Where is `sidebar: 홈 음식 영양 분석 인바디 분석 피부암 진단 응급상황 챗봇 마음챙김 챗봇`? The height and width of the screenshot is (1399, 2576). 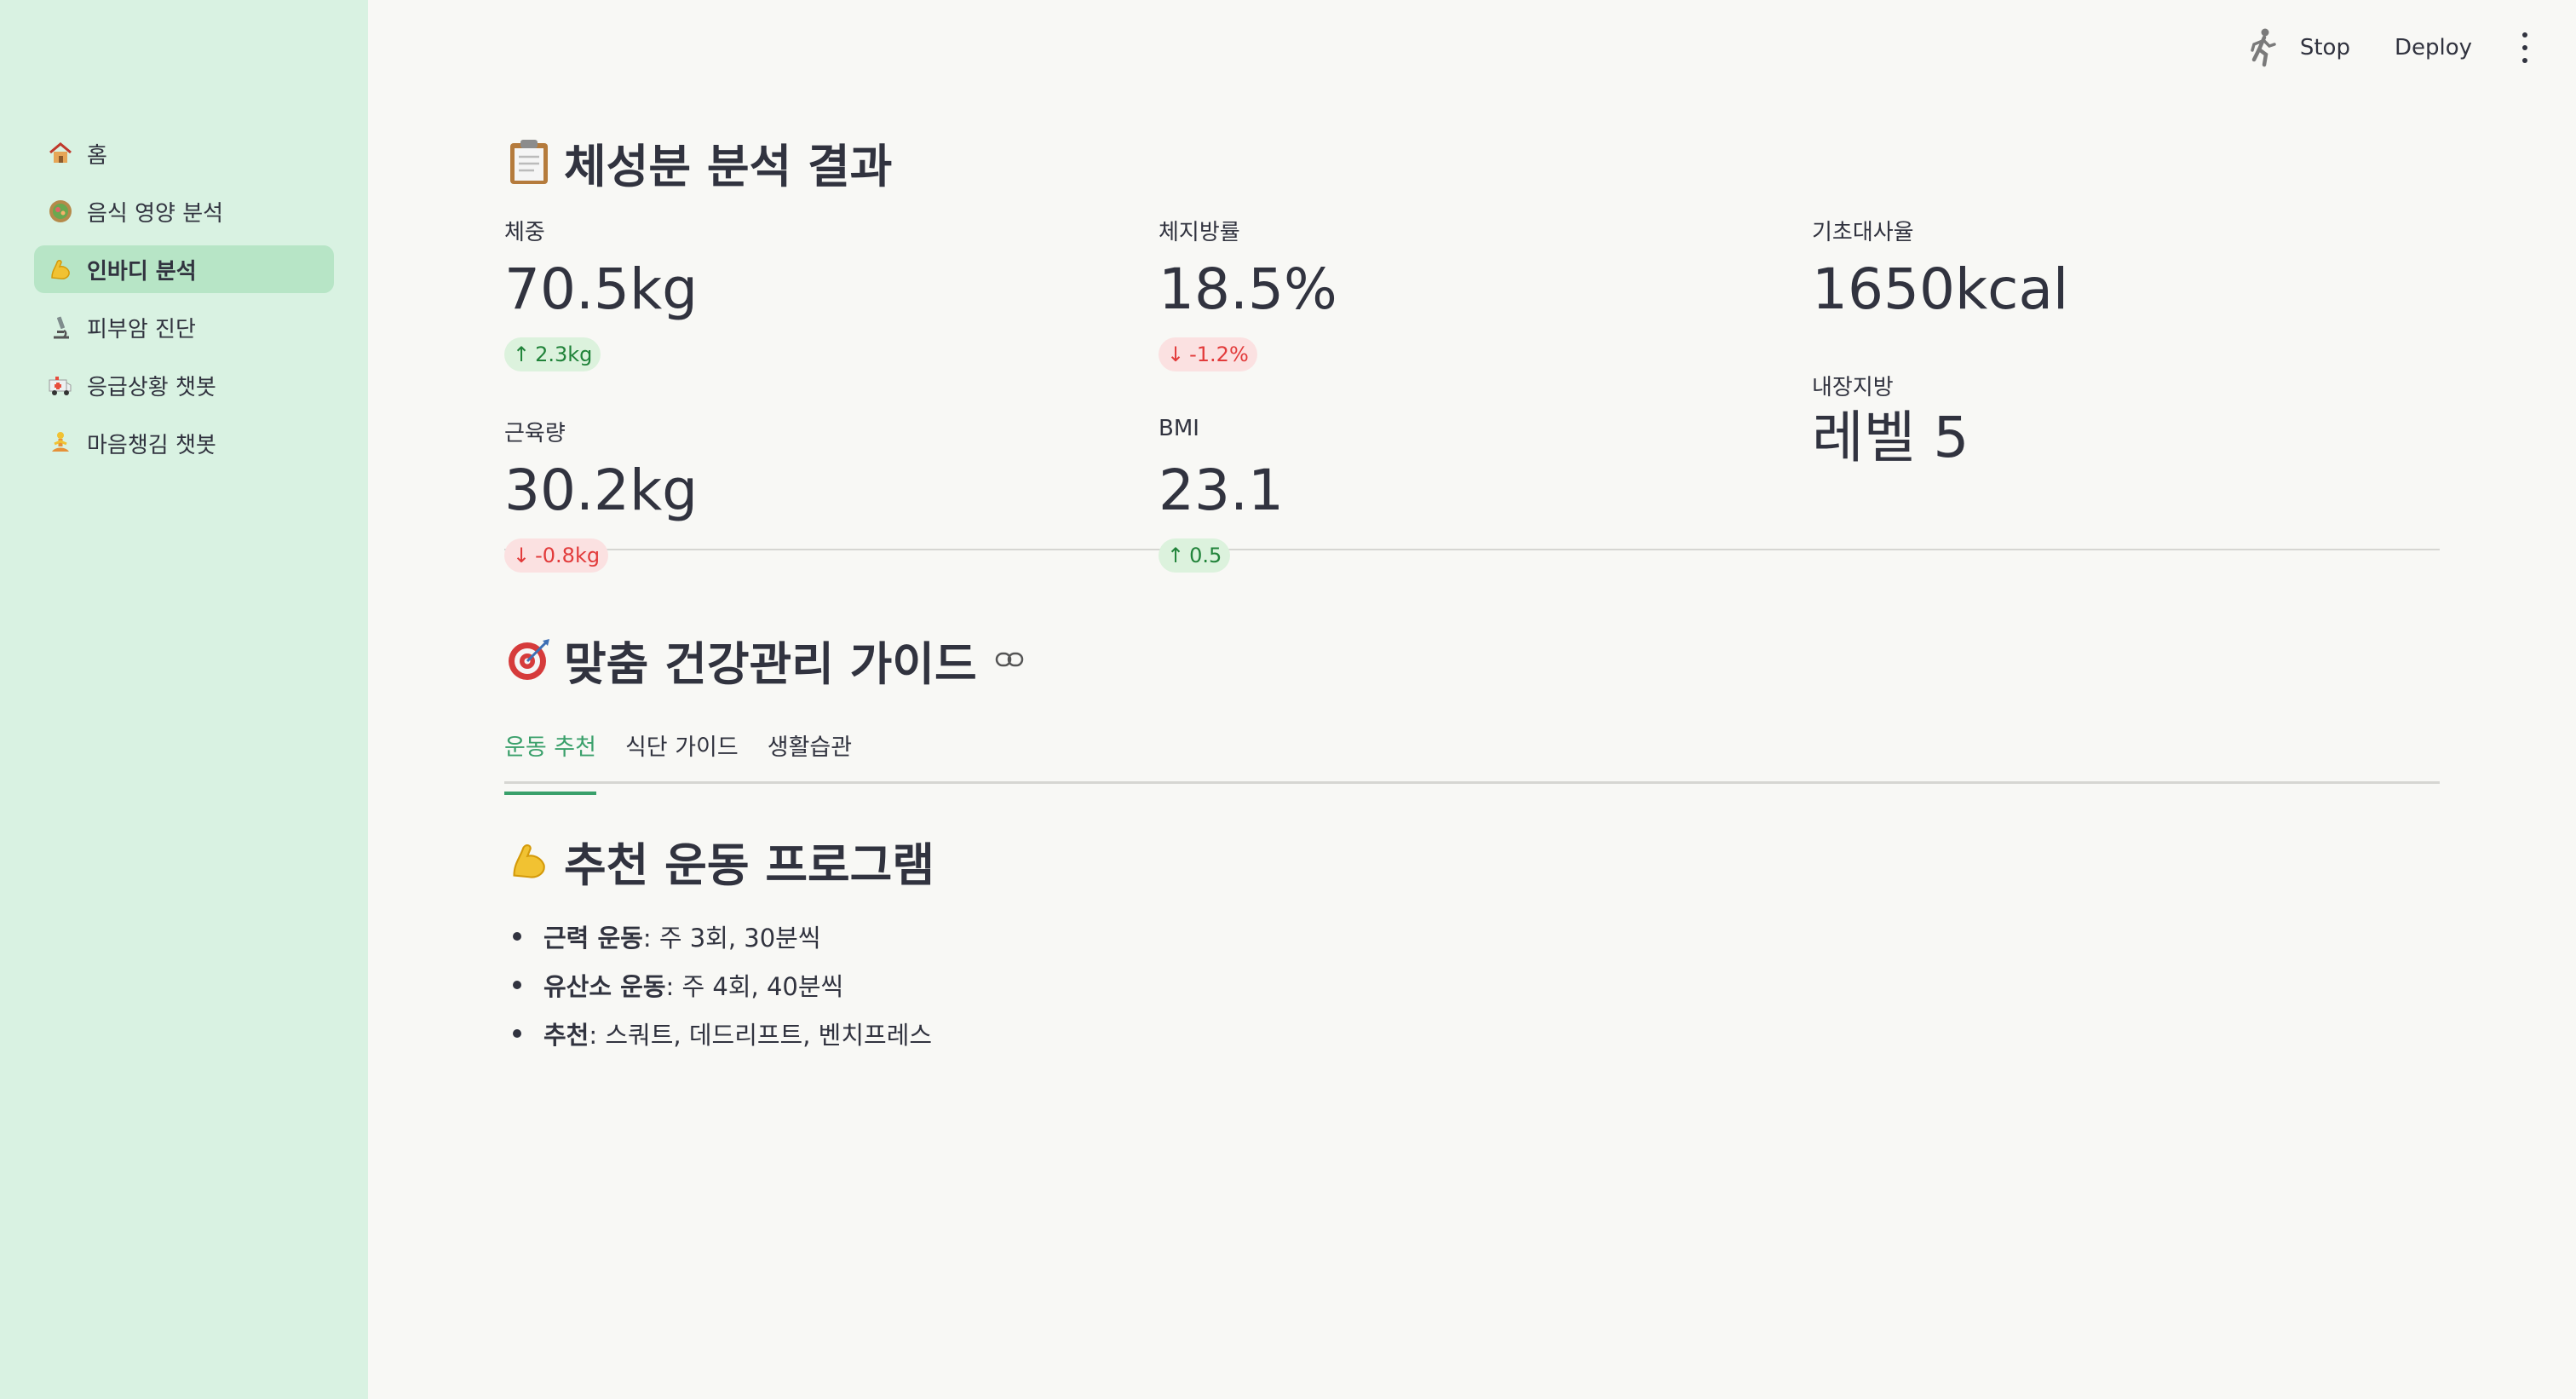
sidebar: 홈 음식 영양 분석 인바디 분석 피부암 진단 응급상황 챗봇 마음챙김 챗봇 is located at coordinates (184, 699).